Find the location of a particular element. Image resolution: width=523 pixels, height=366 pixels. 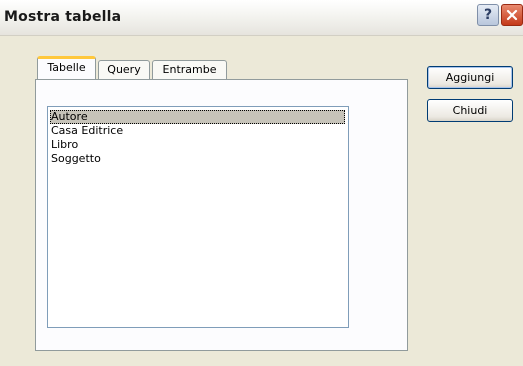

tab-label: Tabelle is located at coordinates (66, 67).